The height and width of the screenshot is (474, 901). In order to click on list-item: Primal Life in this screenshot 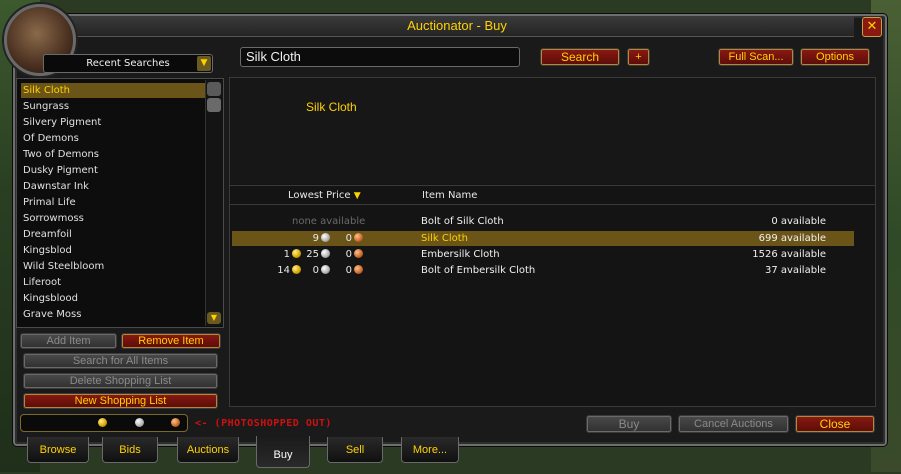, I will do `click(113, 202)`.